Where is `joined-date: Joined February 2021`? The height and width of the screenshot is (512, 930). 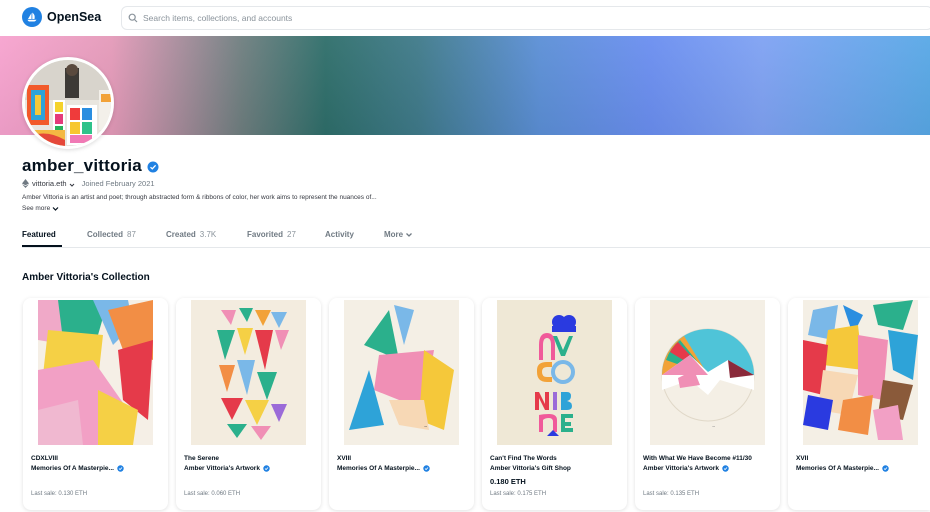 joined-date: Joined February 2021 is located at coordinates (118, 183).